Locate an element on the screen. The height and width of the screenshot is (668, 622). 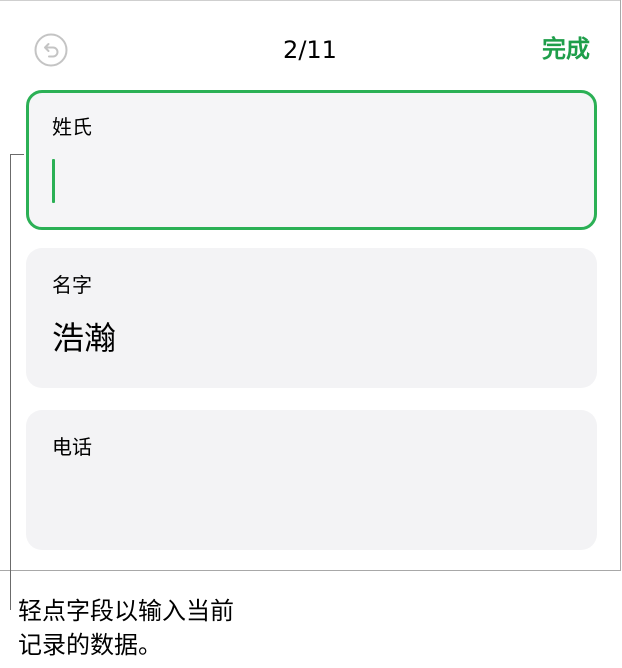
field-label-first-name: 名字 is located at coordinates (72, 285).